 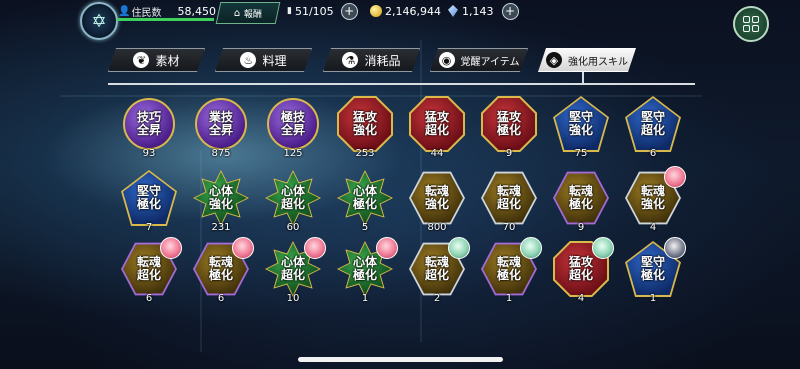 What do you see at coordinates (365, 202) in the screenshot?
I see `skill-item: 心体 極化 5` at bounding box center [365, 202].